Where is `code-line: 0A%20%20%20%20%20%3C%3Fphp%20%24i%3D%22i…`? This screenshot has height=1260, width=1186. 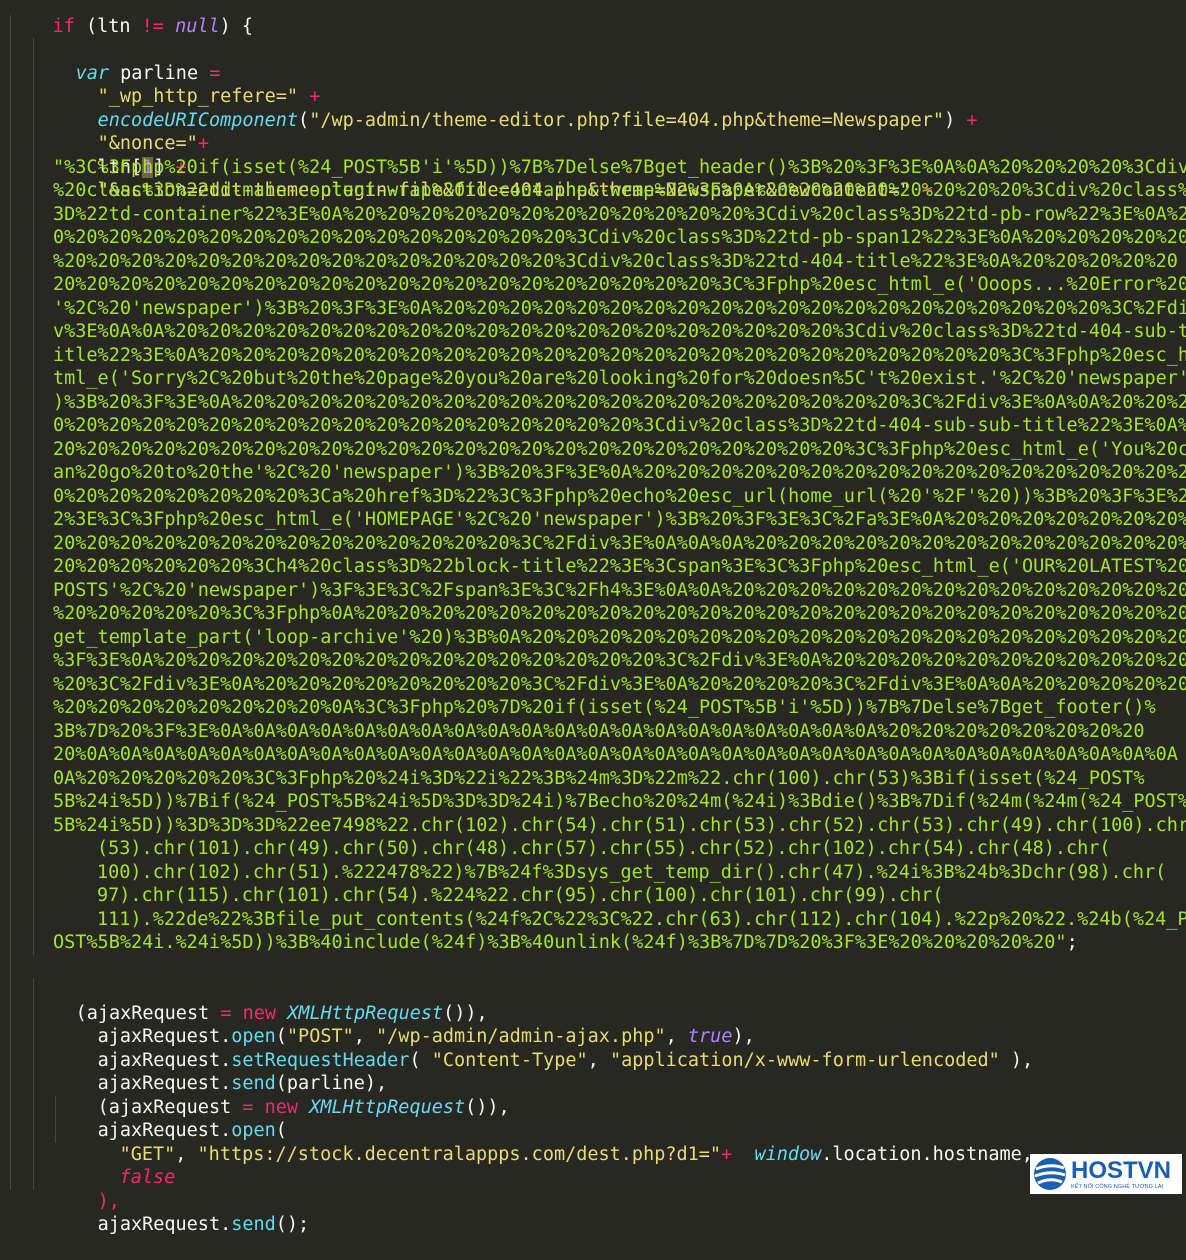
code-line: 0A%20%20%20%20%20%3C%3Fphp%20%24i%3D%22i… is located at coordinates (593, 778).